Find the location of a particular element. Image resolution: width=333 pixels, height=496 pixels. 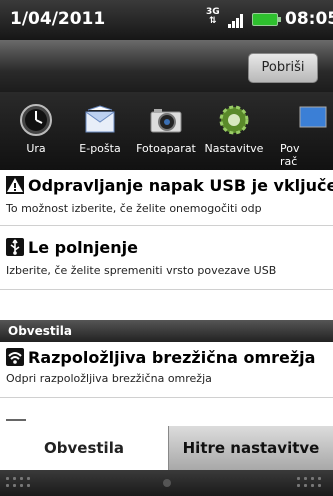

app-email: E-pošta is located at coordinates (100, 131).